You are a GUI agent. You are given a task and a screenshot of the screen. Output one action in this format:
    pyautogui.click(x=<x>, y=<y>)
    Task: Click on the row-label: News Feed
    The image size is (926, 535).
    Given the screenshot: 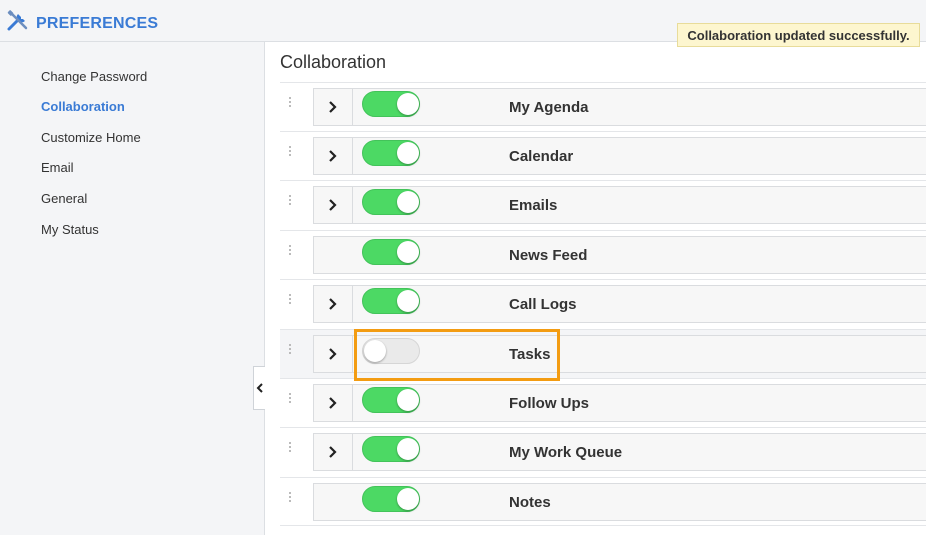 What is the action you would take?
    pyautogui.click(x=548, y=255)
    